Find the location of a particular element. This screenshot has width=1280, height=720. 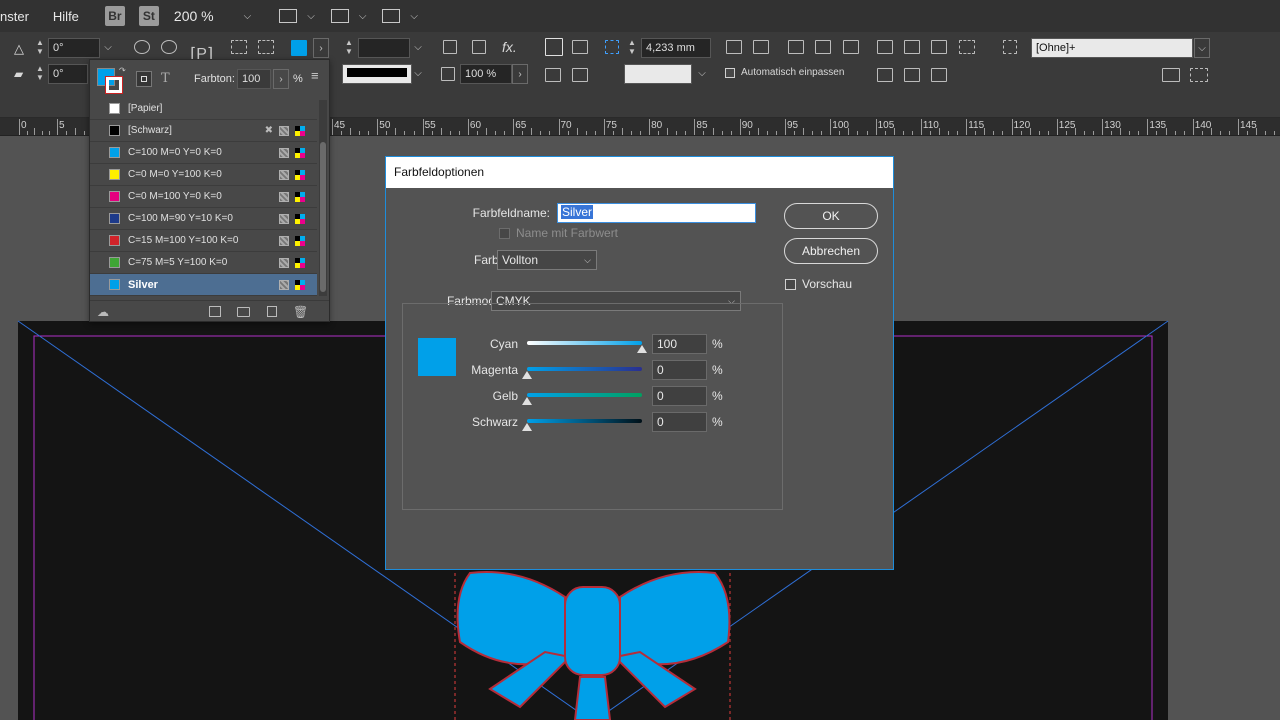

swatch-row: C=100 M=0 Y=0 K=0 is located at coordinates (203, 153).